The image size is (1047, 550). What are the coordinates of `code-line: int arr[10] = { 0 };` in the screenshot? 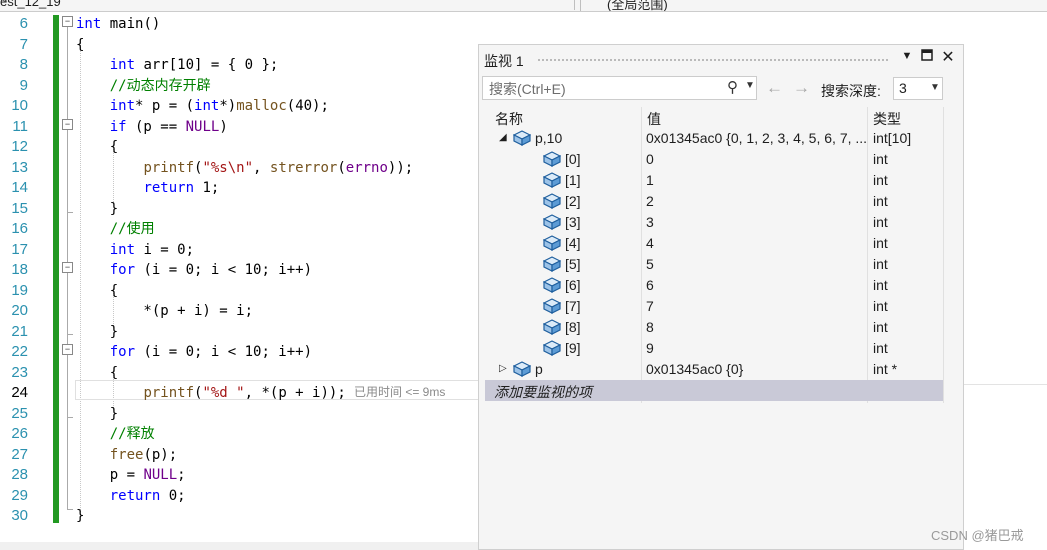 It's located at (177, 65).